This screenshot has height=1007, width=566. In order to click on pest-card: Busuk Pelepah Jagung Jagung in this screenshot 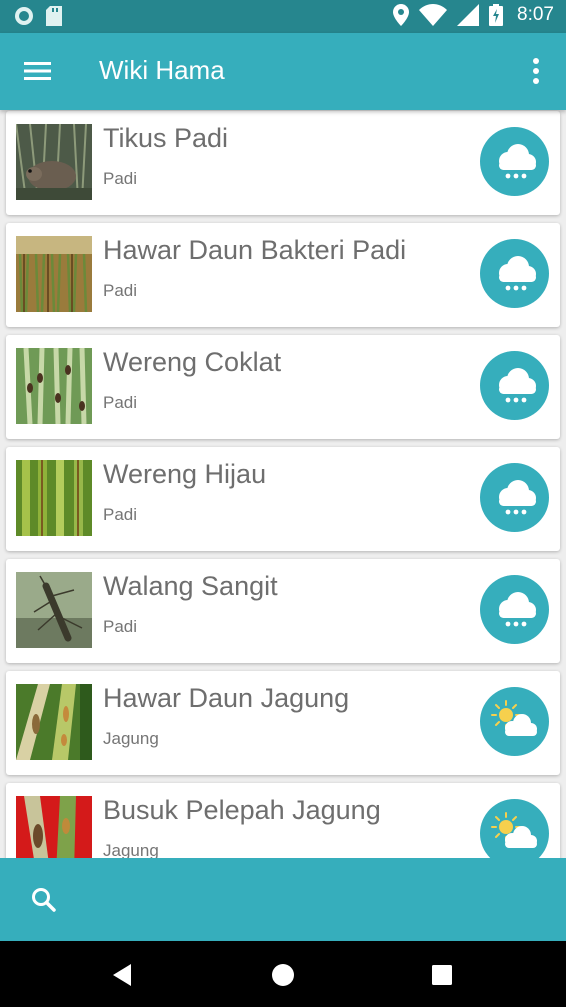, I will do `click(283, 820)`.